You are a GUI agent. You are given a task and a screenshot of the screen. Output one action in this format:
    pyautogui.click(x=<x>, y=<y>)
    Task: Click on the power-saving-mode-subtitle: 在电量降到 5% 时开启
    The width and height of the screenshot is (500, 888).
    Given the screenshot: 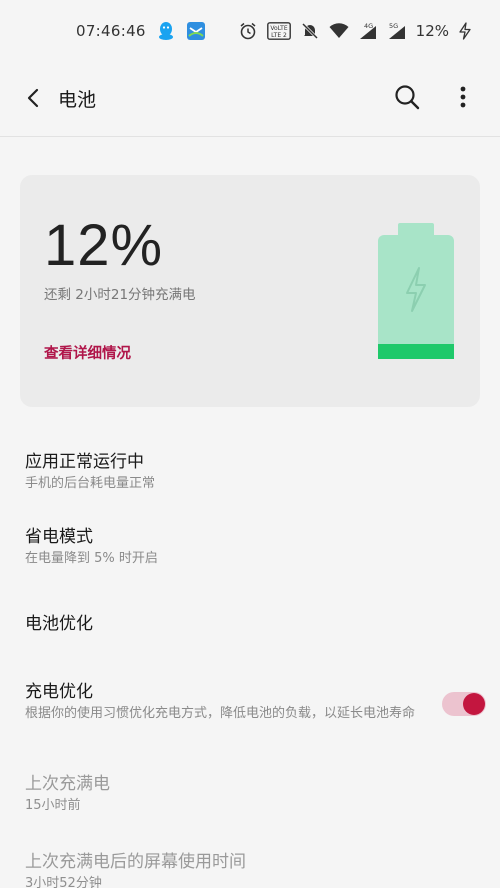 What is the action you would take?
    pyautogui.click(x=91, y=558)
    